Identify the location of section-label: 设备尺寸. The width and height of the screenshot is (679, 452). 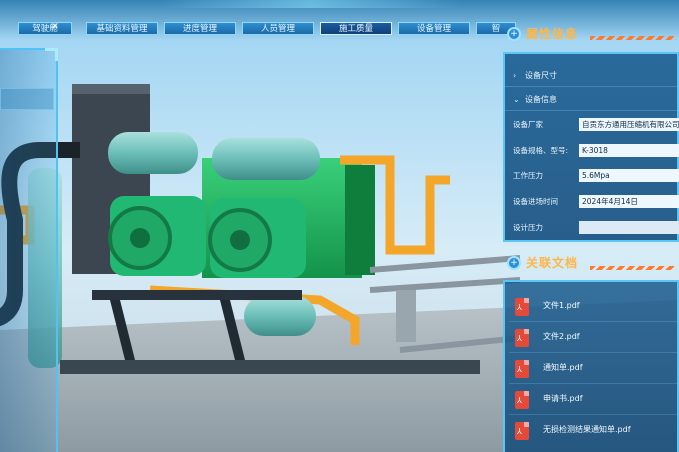
(541, 75).